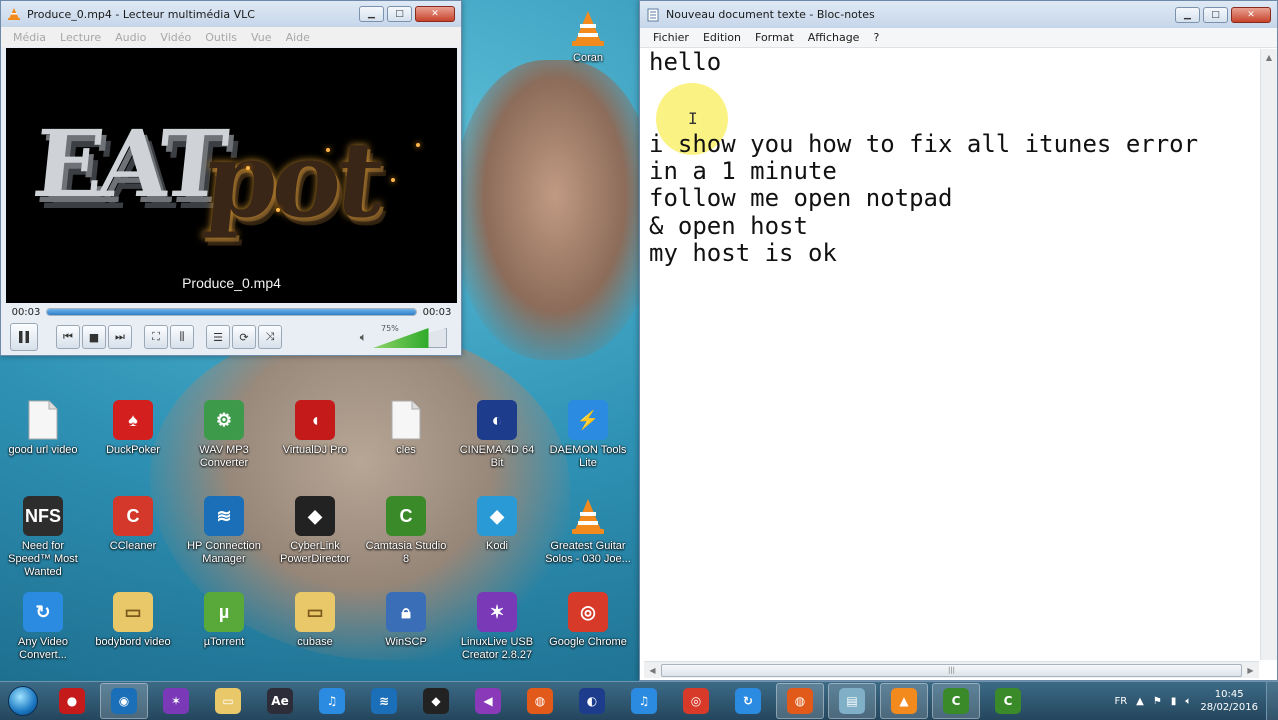  Describe the element at coordinates (588, 620) in the screenshot. I see `desktop-icon: ◎ Google Chrome` at that location.